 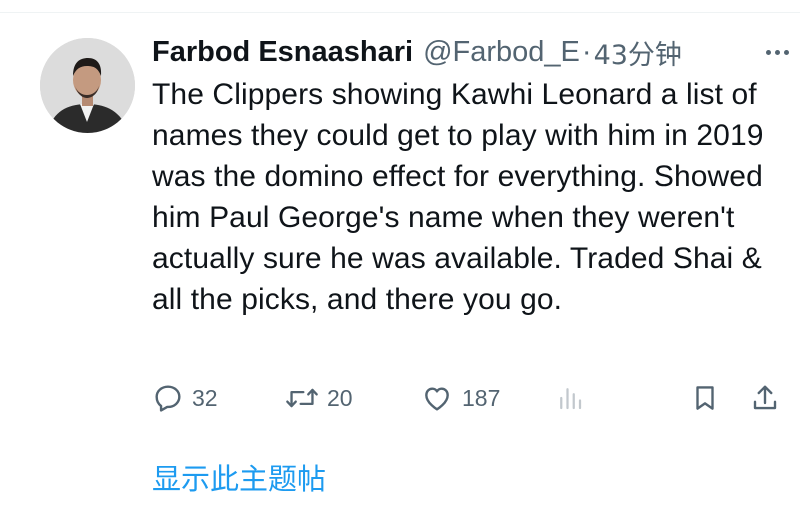 I want to click on avatar, so click(x=87, y=85).